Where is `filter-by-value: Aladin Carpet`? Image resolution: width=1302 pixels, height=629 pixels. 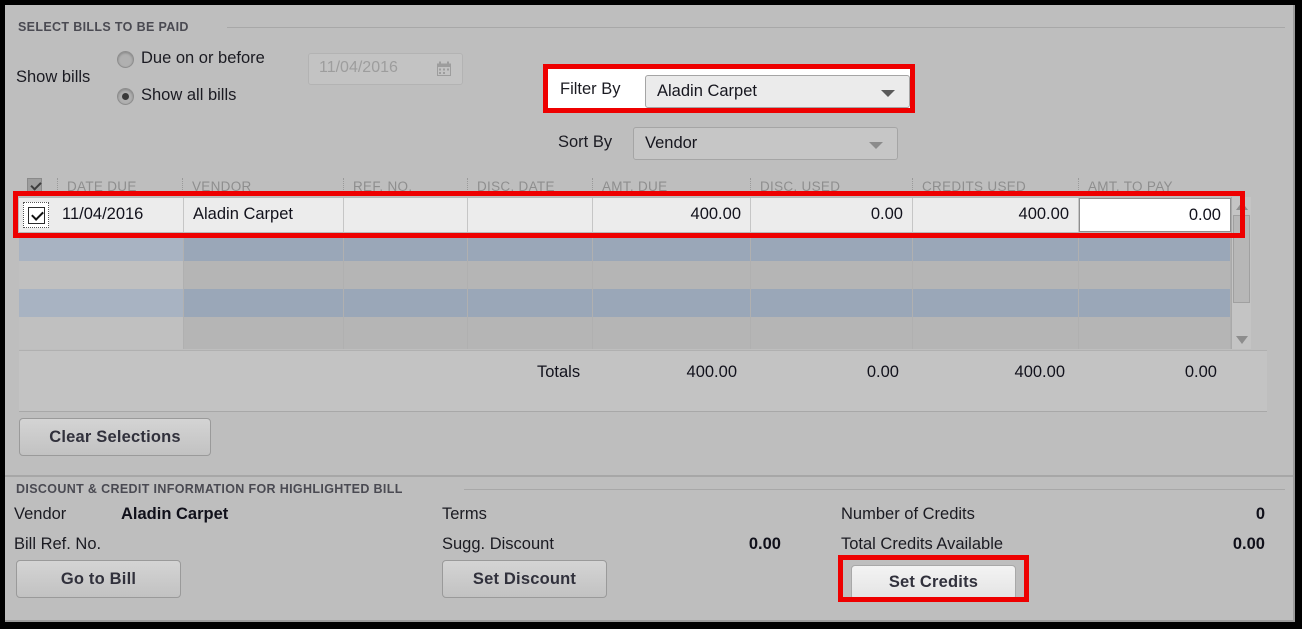
filter-by-value: Aladin Carpet is located at coordinates (707, 91).